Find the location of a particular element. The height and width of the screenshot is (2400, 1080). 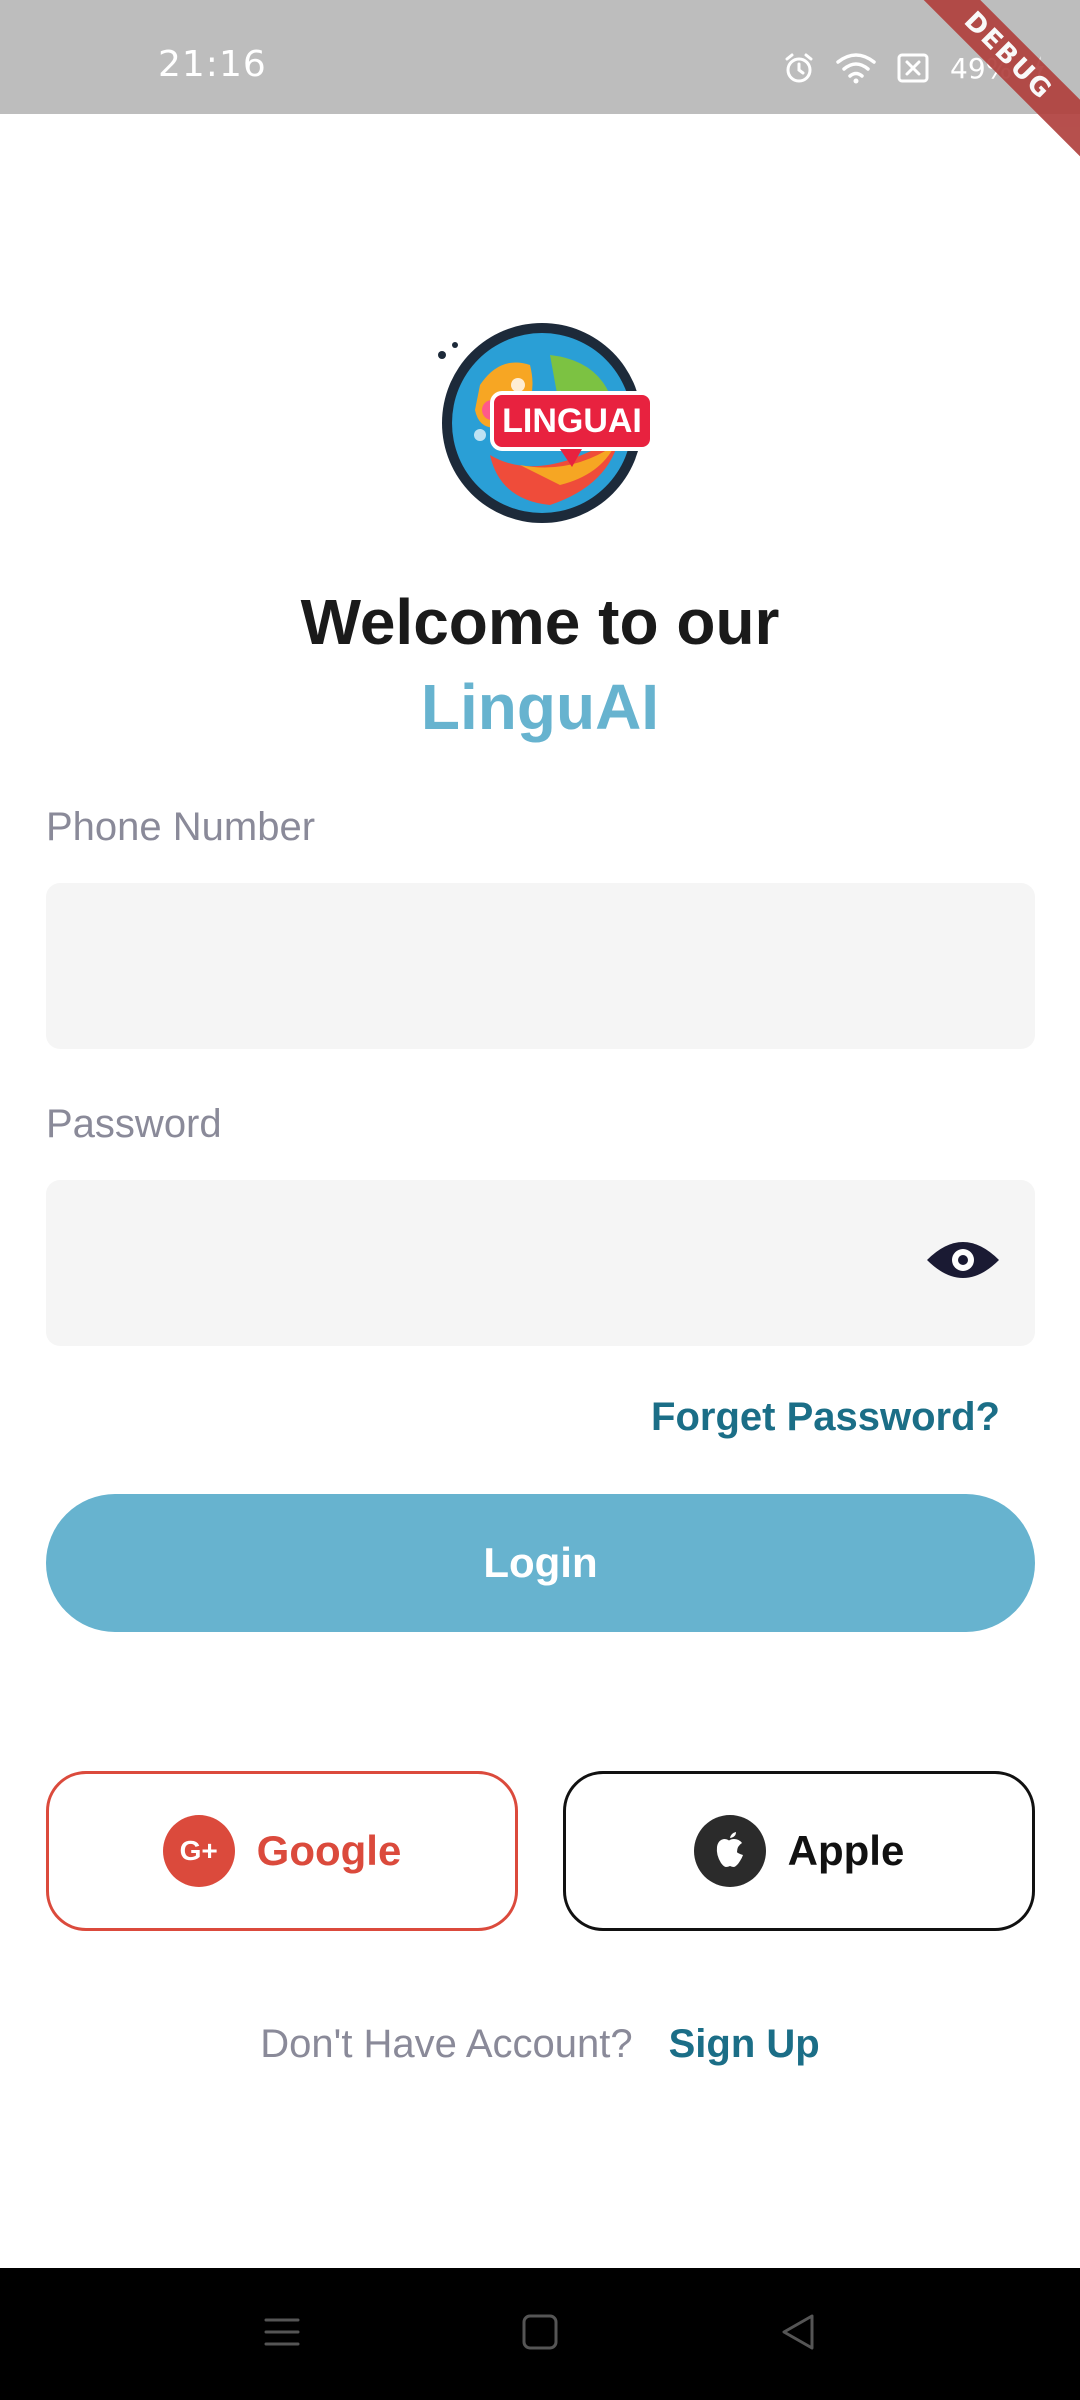

login-button: Login is located at coordinates (540, 1563).